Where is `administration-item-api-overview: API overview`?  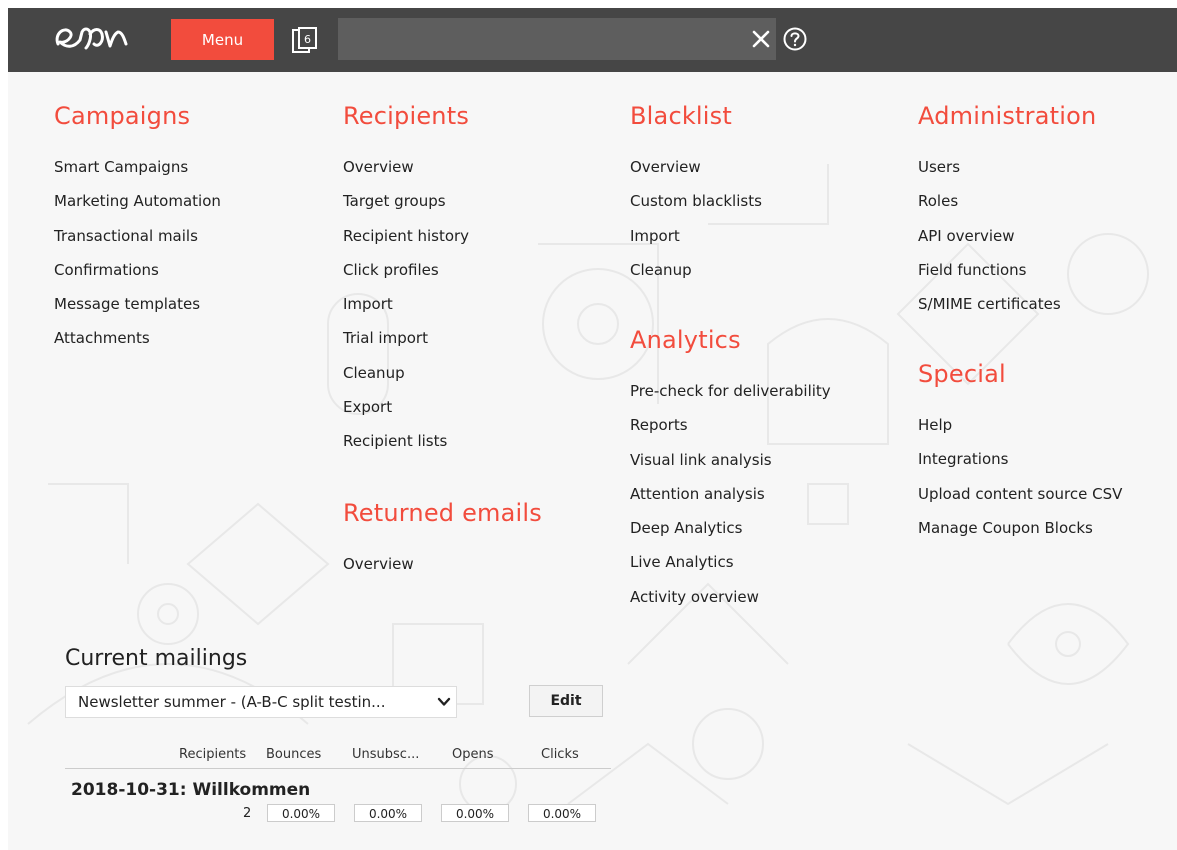
administration-item-api-overview: API overview is located at coordinates (1007, 236).